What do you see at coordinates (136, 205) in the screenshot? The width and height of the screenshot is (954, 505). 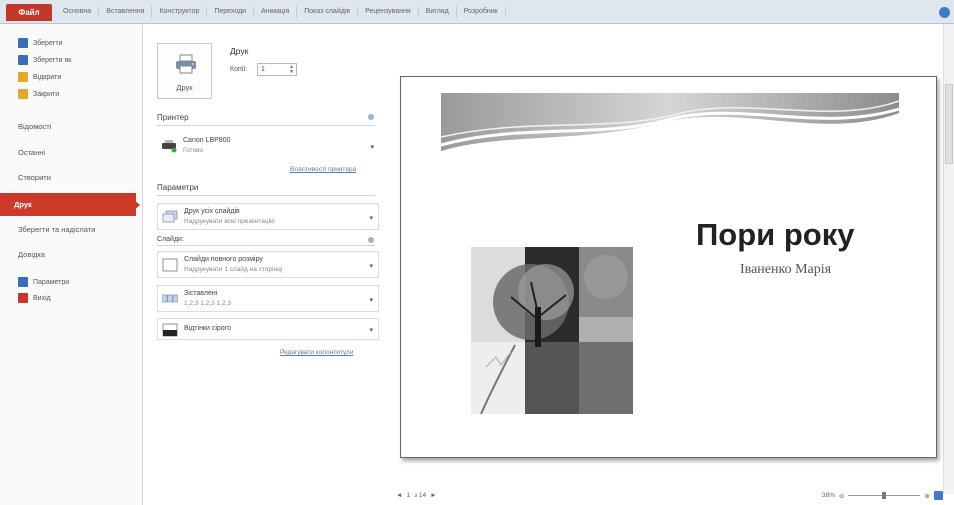 I see `selected-arrow` at bounding box center [136, 205].